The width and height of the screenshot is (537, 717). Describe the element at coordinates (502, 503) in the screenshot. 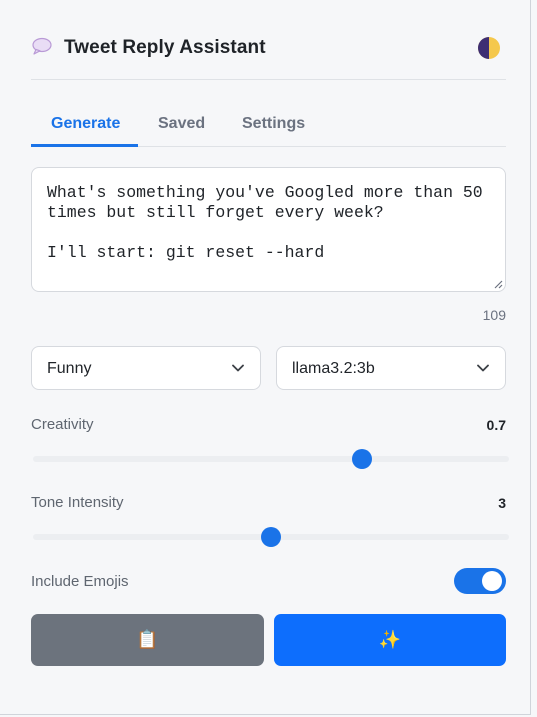

I see `tone-intensity-value: 3` at that location.